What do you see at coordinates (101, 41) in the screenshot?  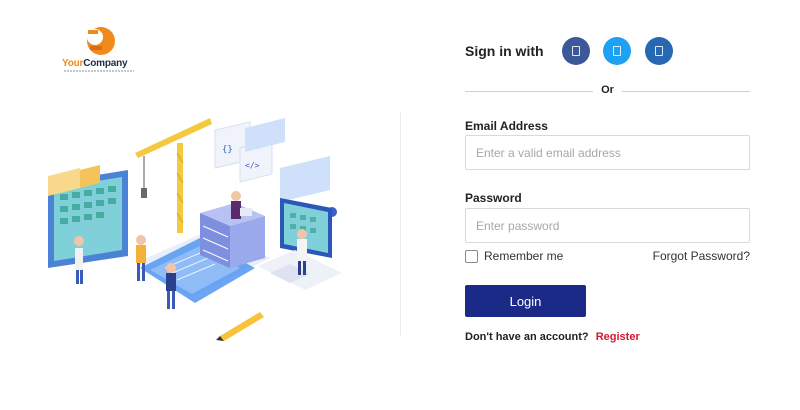 I see `logo-mark-icon` at bounding box center [101, 41].